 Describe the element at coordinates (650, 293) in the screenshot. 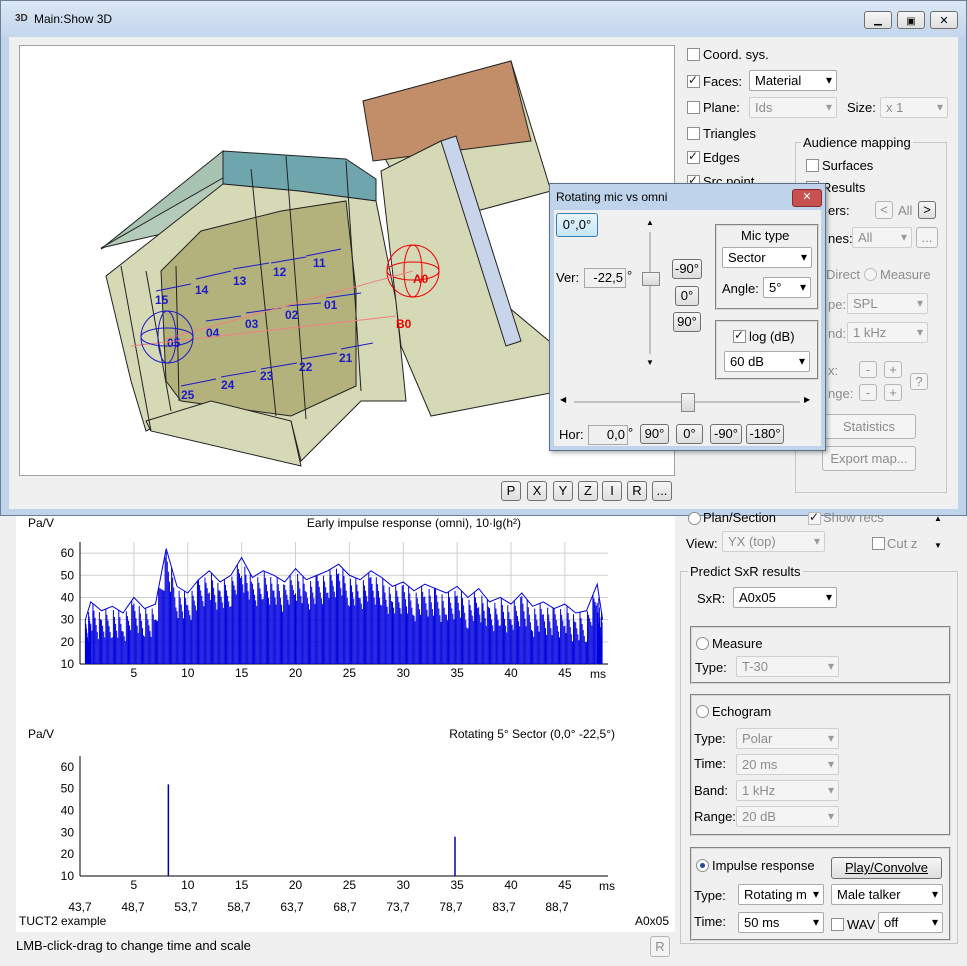

I see `ver-slider: ▲ ▼` at that location.